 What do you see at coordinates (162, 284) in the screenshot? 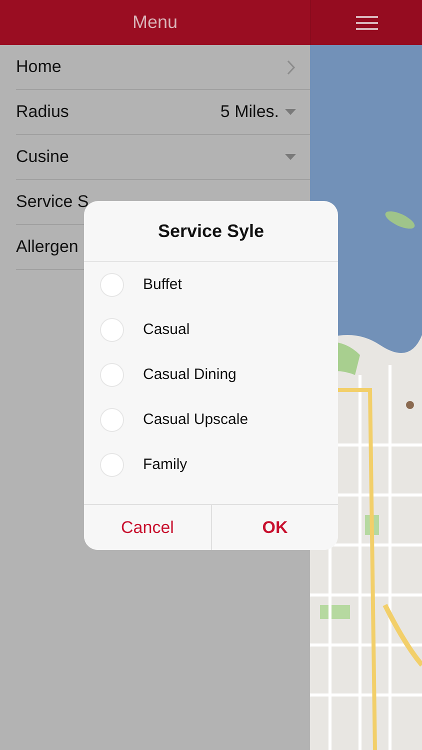
I see `option-label: Buffet` at bounding box center [162, 284].